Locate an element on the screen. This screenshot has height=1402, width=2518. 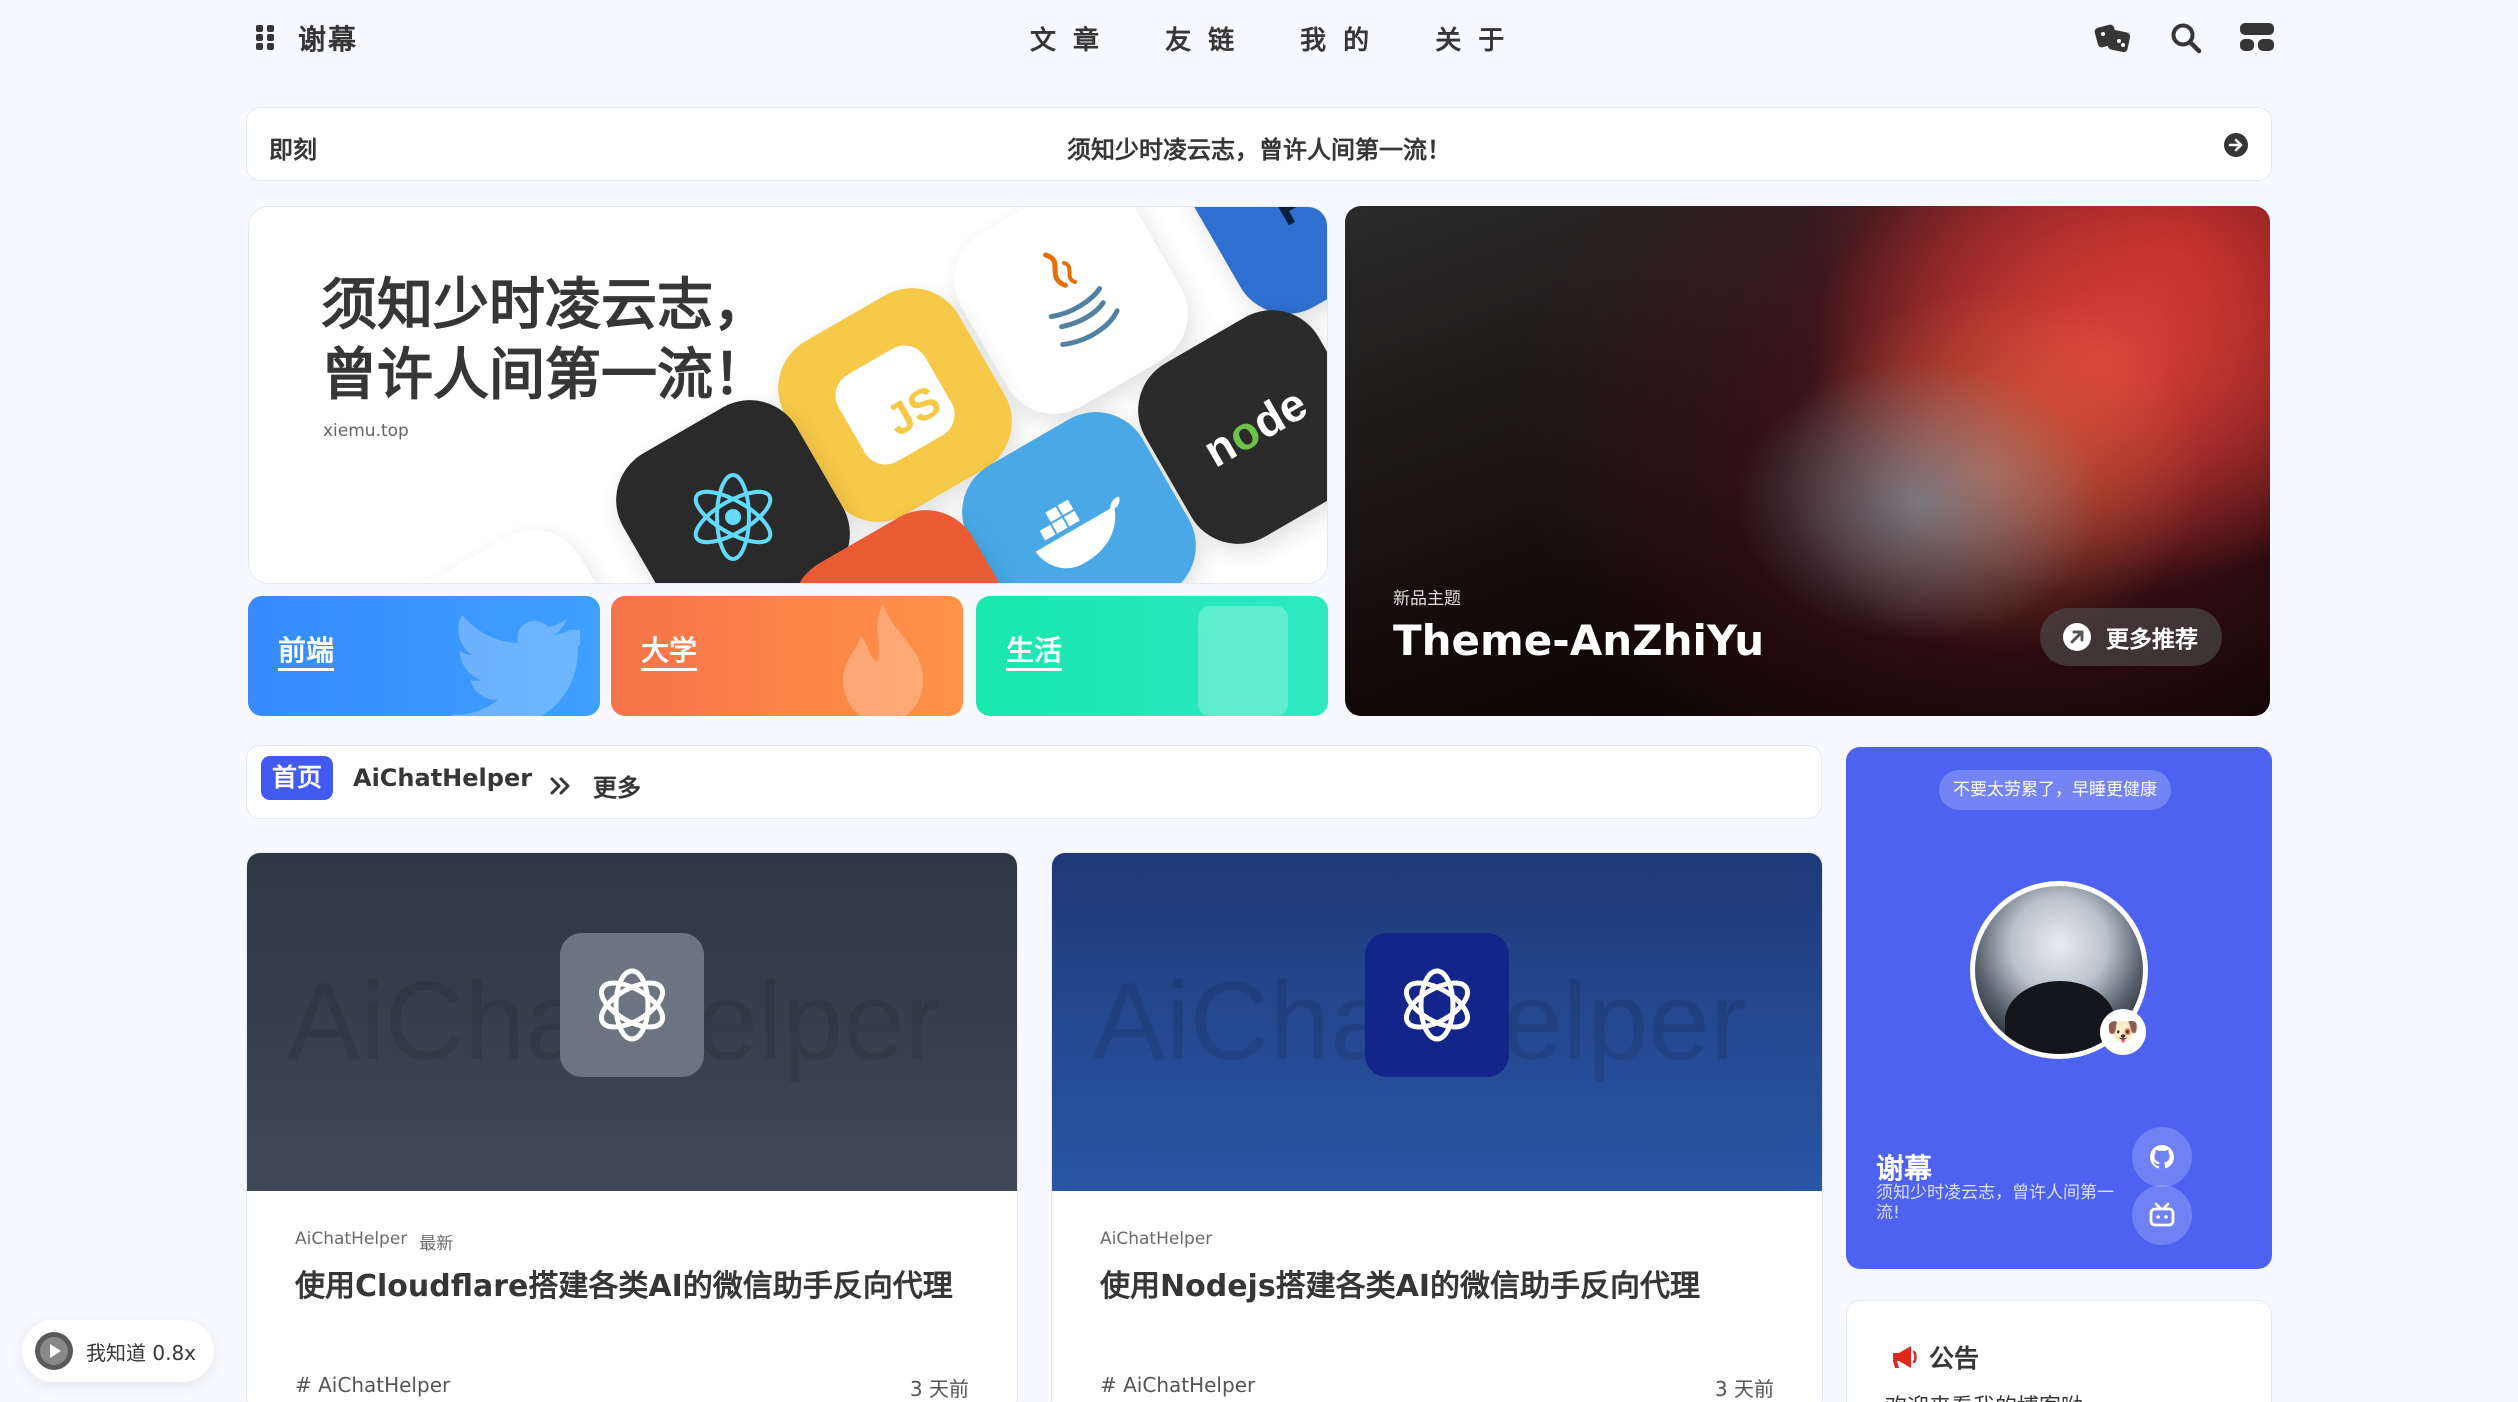
author-description: 须知少时凌云志，曾许人间第一流! is located at coordinates (1995, 1203).